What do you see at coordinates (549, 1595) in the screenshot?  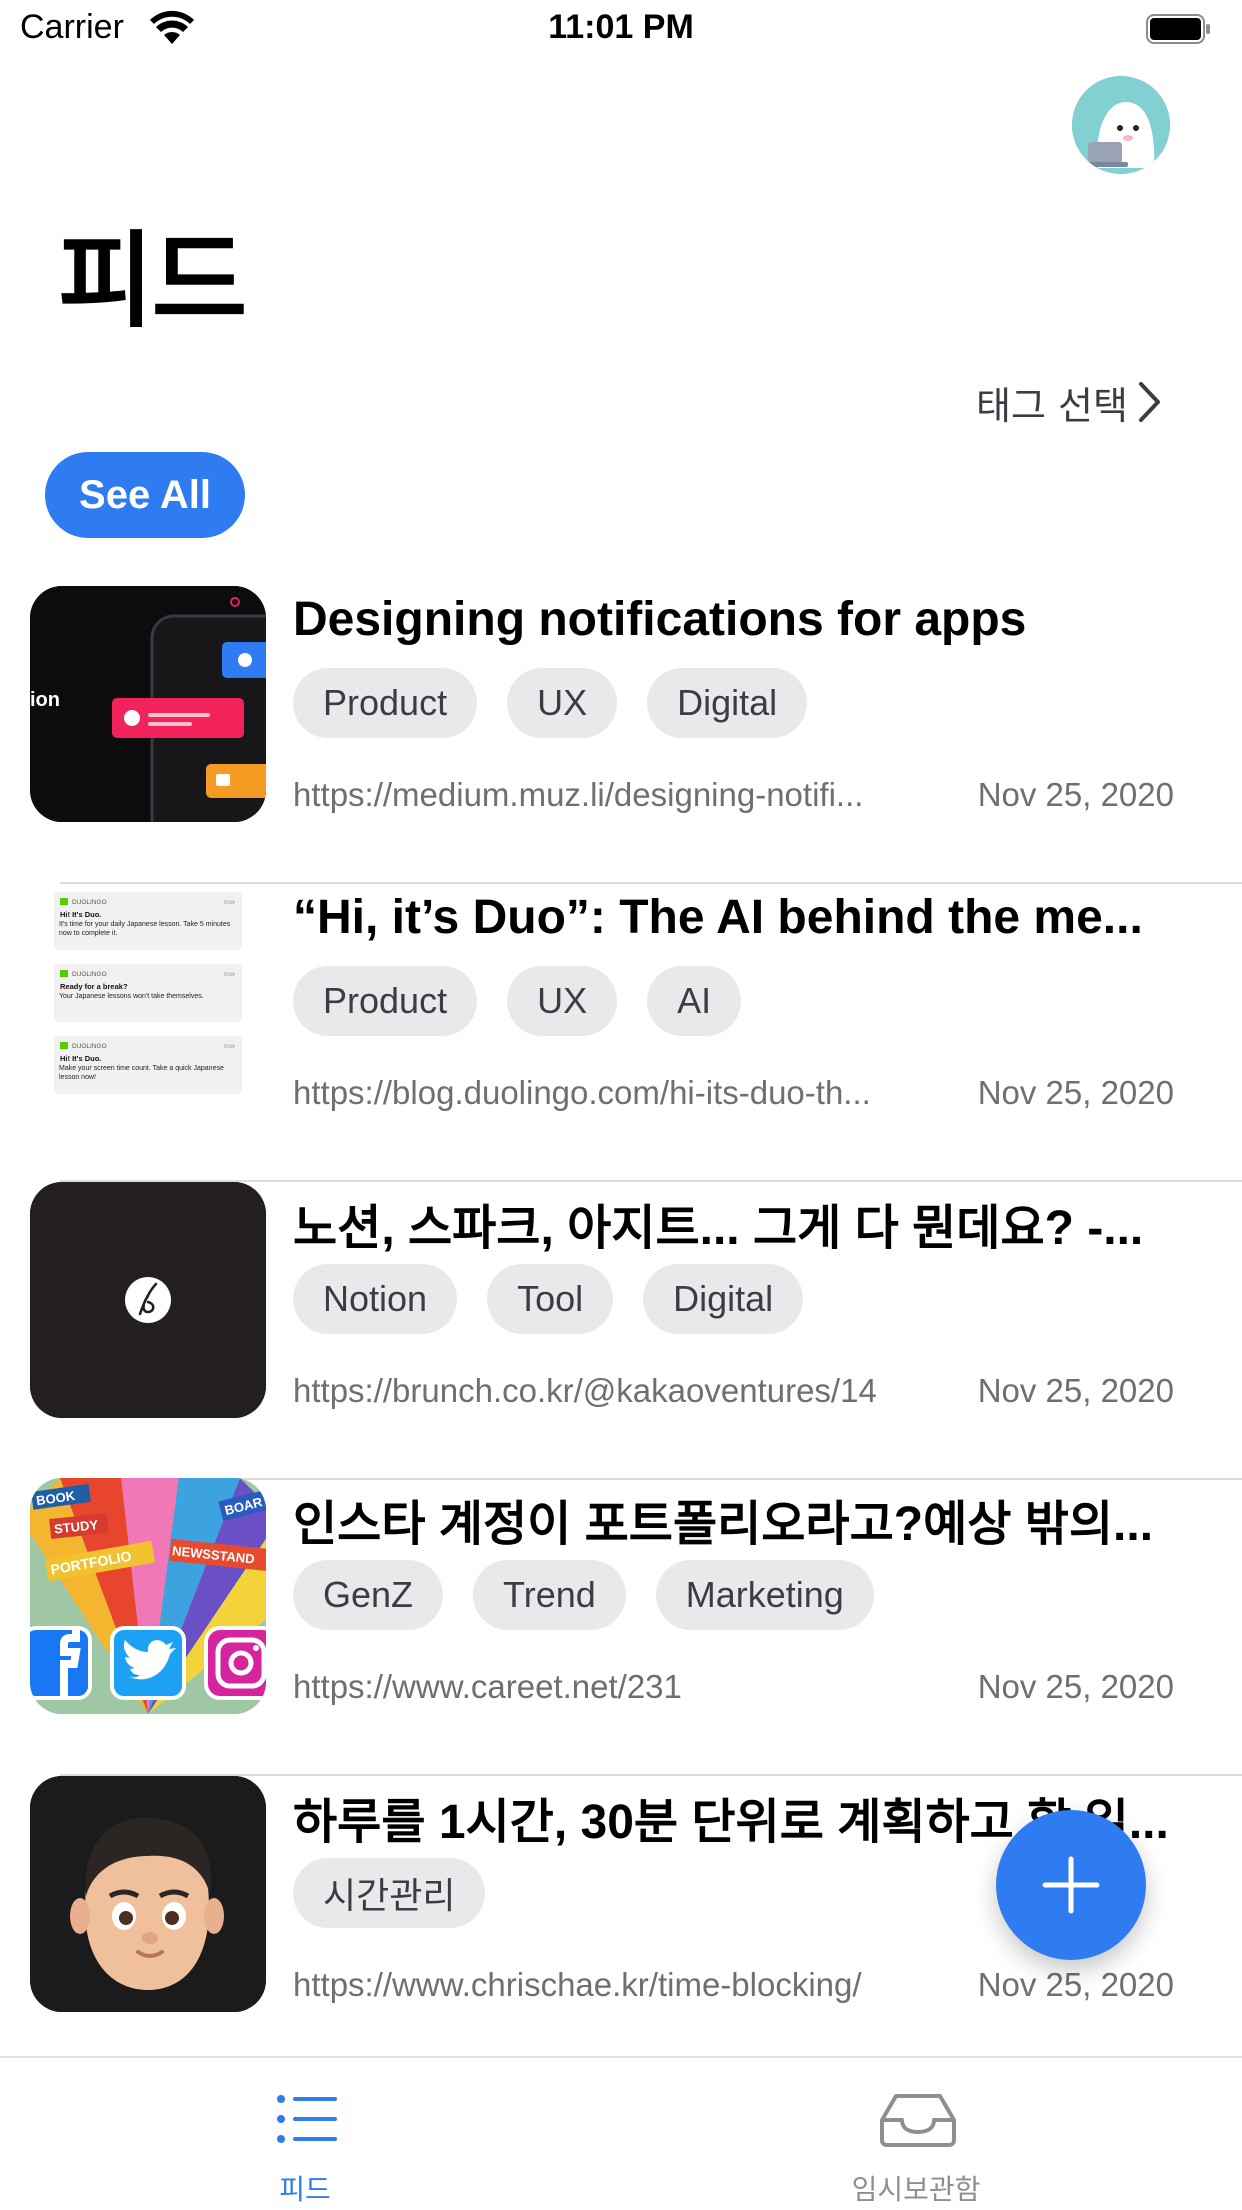 I see `tag-chip: Trend` at bounding box center [549, 1595].